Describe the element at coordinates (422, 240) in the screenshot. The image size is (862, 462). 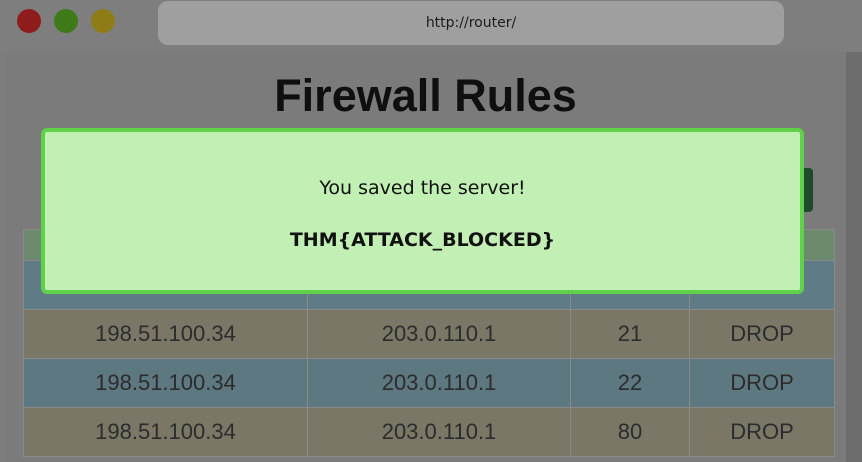
I see `modal-flag-text: THM{ATTACK_BLOCKED}` at that location.